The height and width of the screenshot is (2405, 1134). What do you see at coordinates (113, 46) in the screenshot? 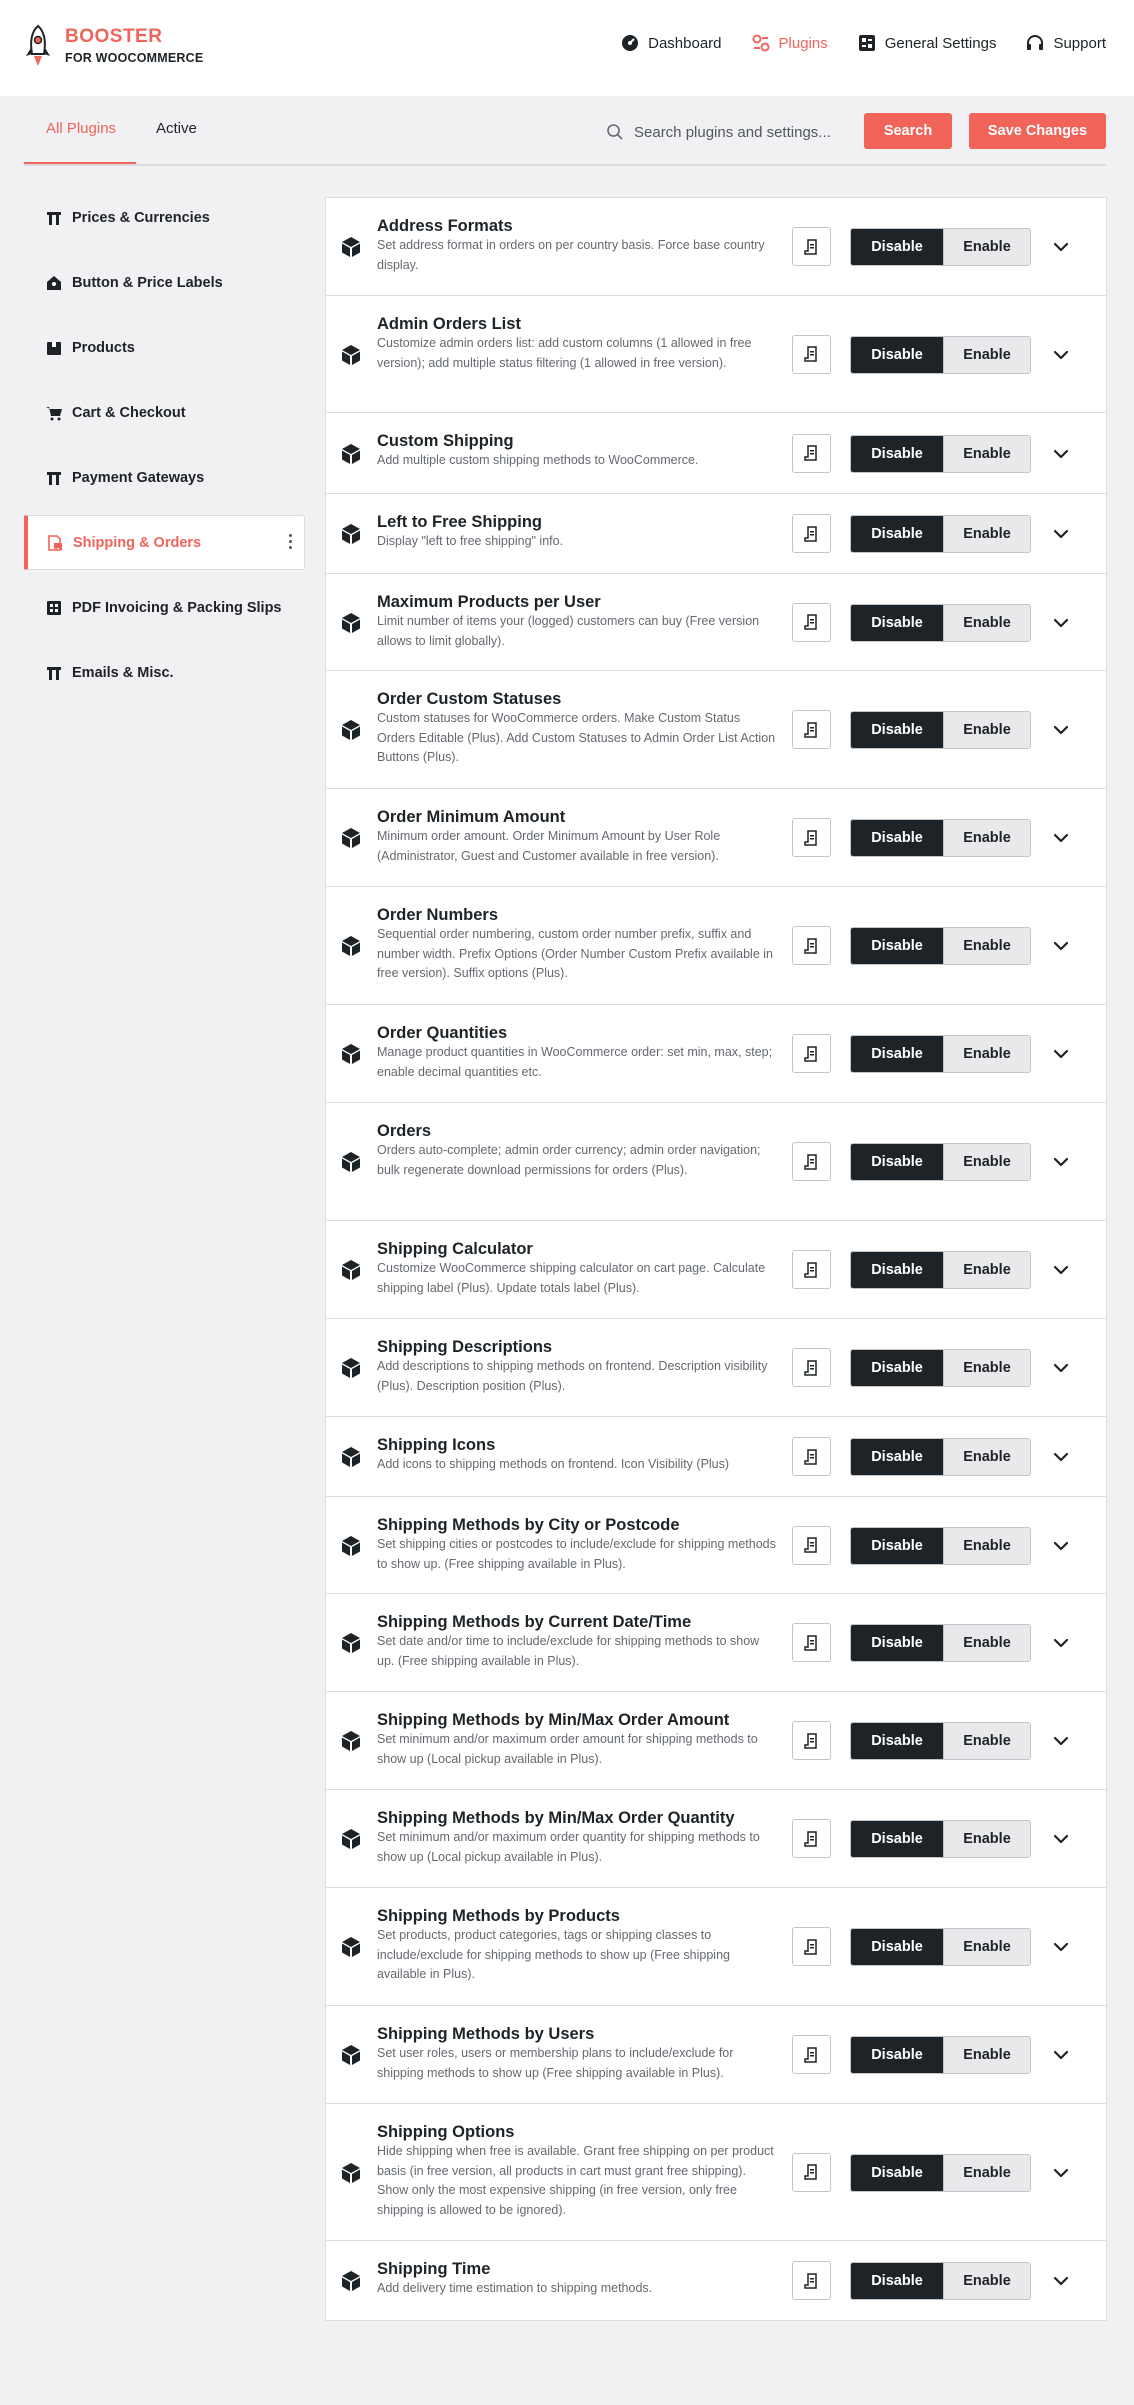
I see `booster-logo: BOOSTER FOR WOOCOMMERCE` at bounding box center [113, 46].